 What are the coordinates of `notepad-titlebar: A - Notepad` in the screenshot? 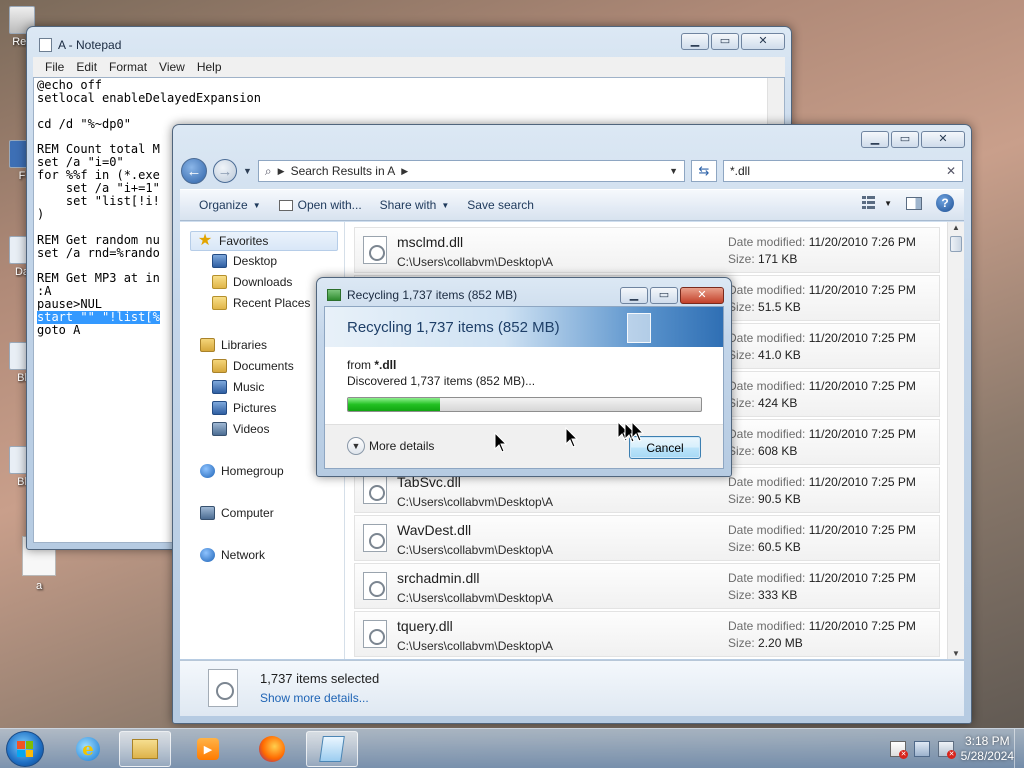 It's located at (80, 45).